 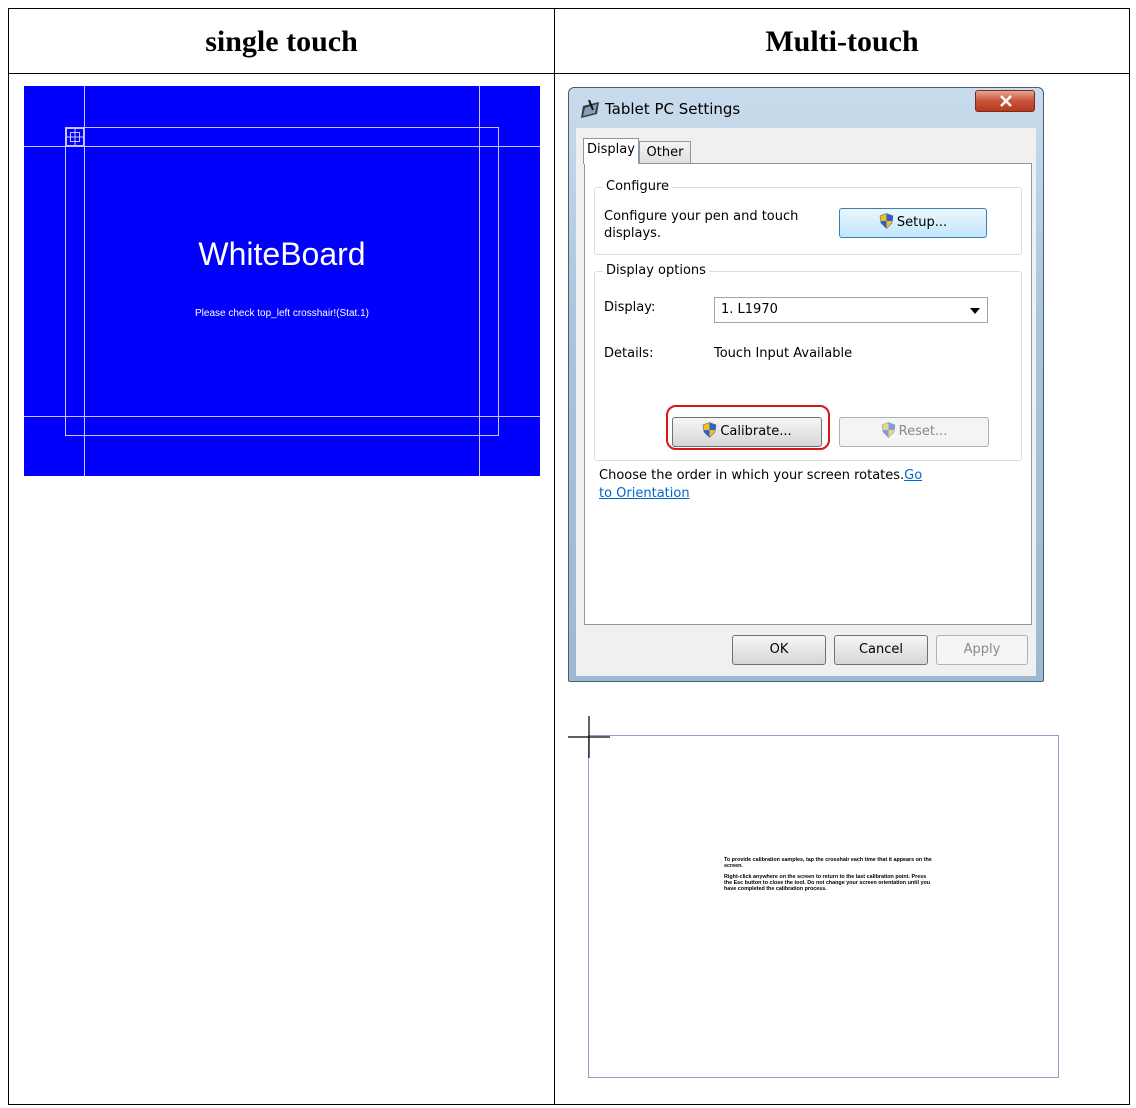 I want to click on whiteboard-message: Please check top_left crosshair!(Stat.1), so click(x=282, y=313).